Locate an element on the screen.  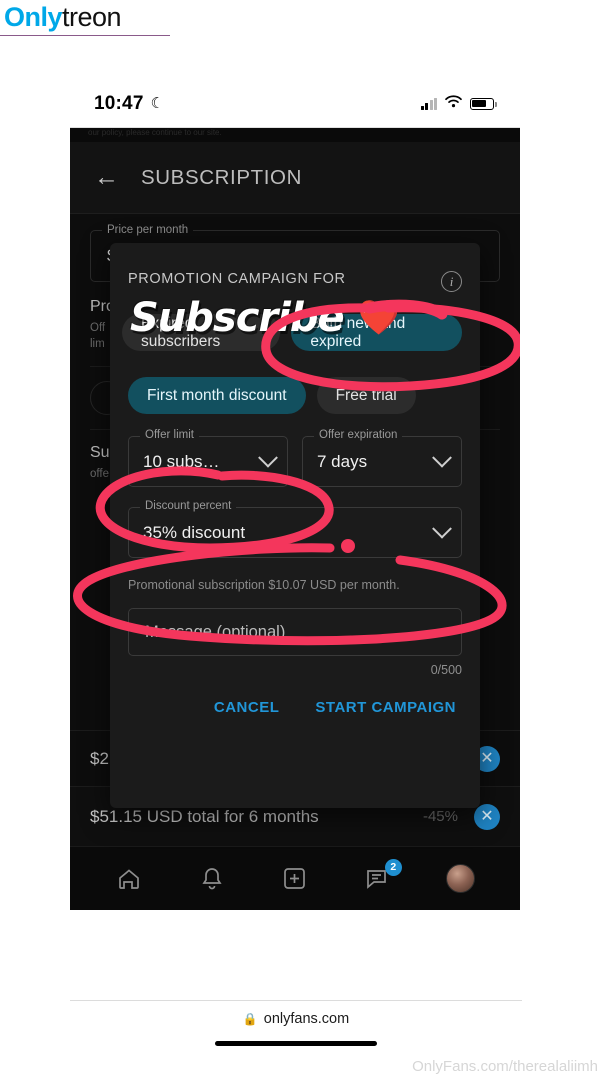
logo-text: Onlytreon is located at coordinates (63, 17).